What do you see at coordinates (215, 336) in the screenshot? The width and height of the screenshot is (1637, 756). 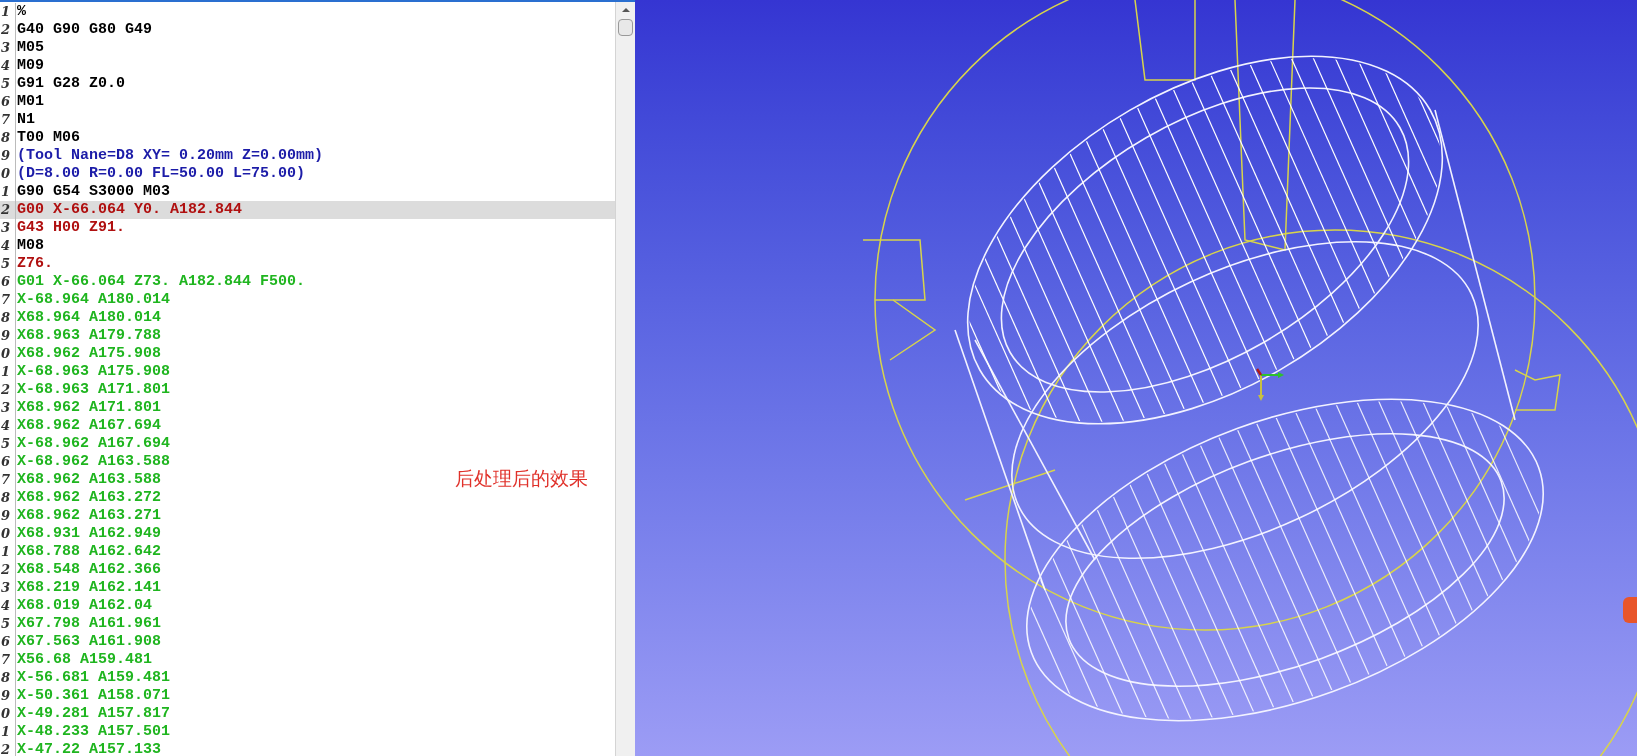 I see `code-line: 9 X68.963 A179.788` at bounding box center [215, 336].